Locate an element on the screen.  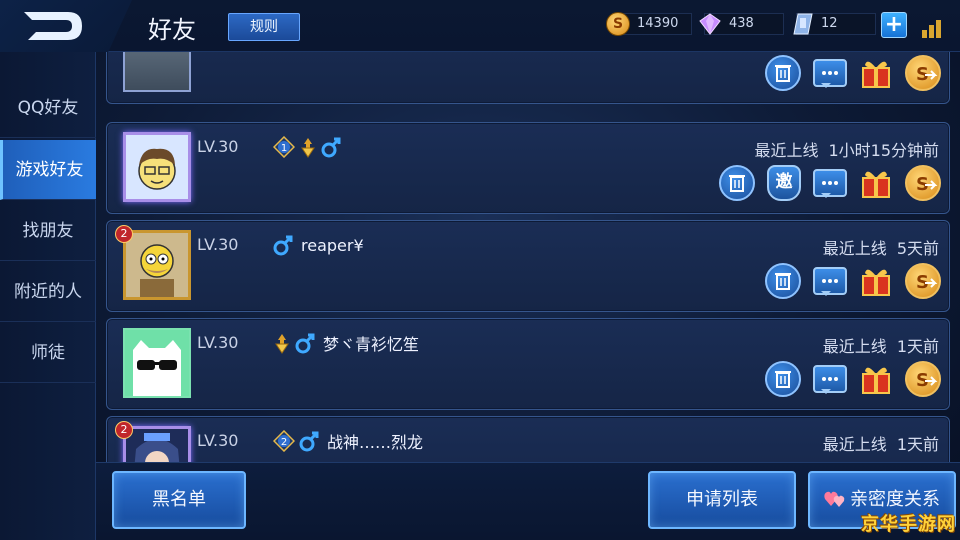
friend-tags: 2 战神……烈龙 is located at coordinates (348, 441).